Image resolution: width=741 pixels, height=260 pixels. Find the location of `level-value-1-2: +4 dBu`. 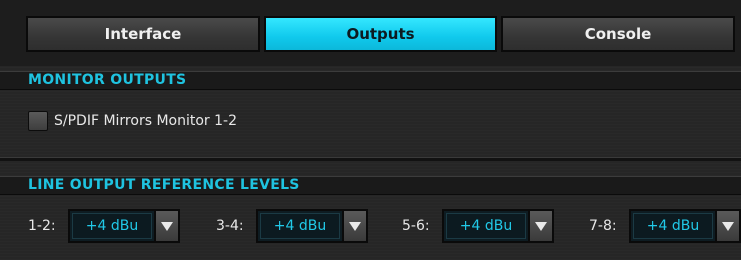

level-value-1-2: +4 dBu is located at coordinates (112, 226).